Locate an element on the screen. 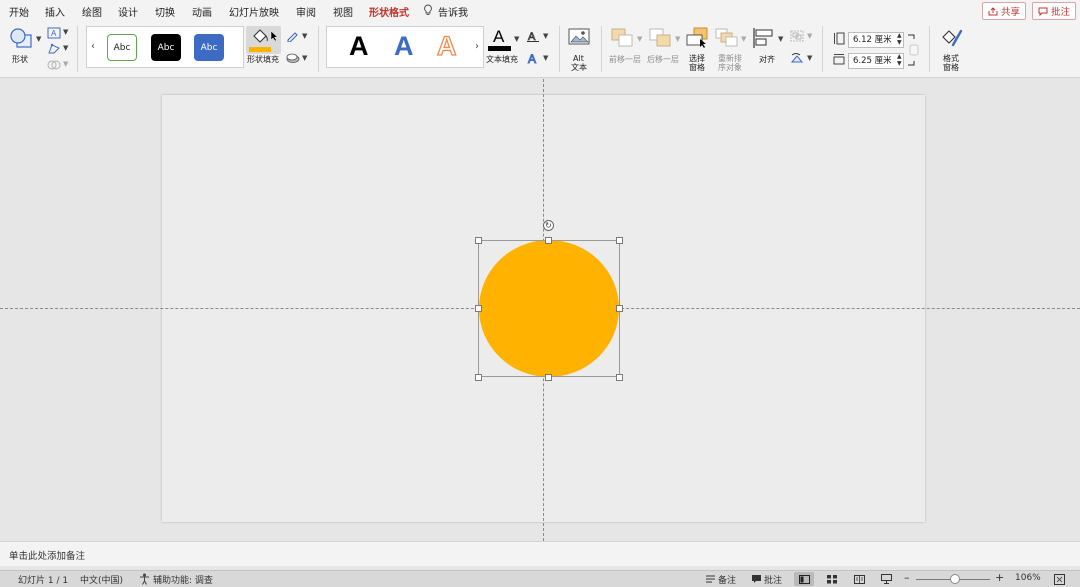 The height and width of the screenshot is (587, 1080). normal-view-button is located at coordinates (804, 579).